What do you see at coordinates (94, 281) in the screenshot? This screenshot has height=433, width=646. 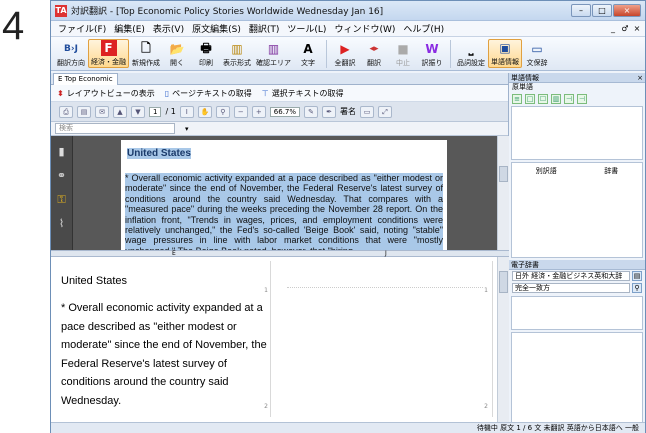 I see `source-heading: United States` at bounding box center [94, 281].